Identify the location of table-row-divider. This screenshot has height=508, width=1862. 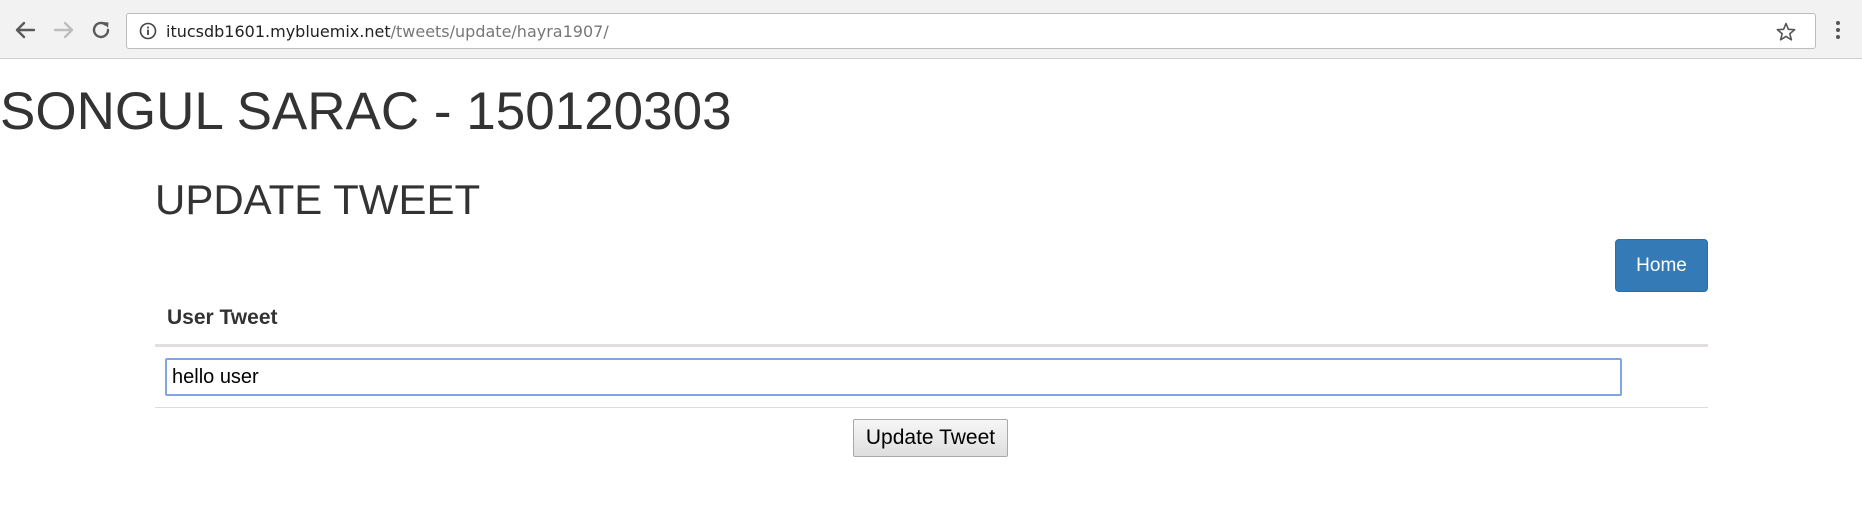
(931, 407).